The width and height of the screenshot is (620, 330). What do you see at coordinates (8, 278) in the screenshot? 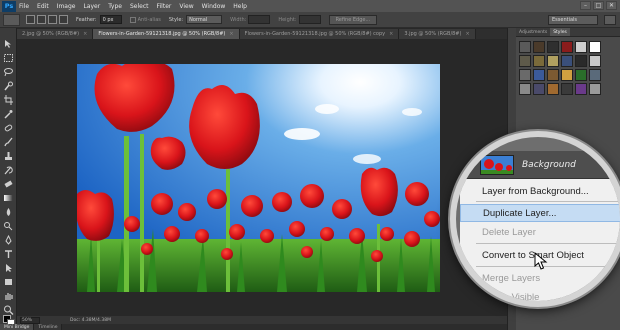
I see `shape-tool-icon` at bounding box center [8, 278].